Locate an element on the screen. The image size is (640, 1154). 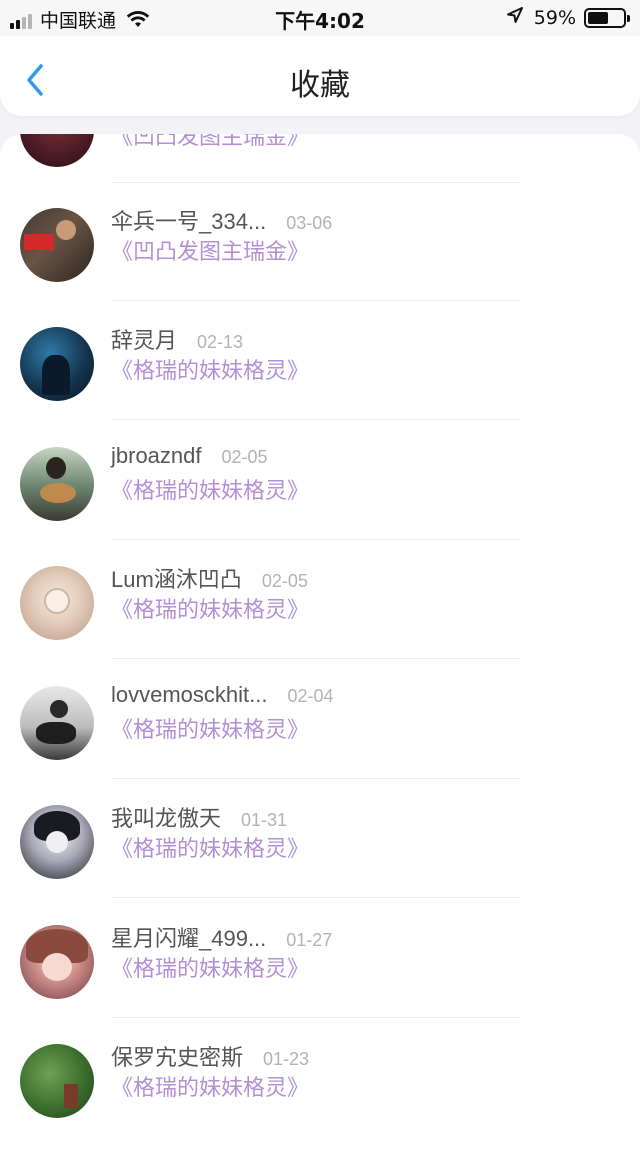
date: 01-23 is located at coordinates (286, 1059).